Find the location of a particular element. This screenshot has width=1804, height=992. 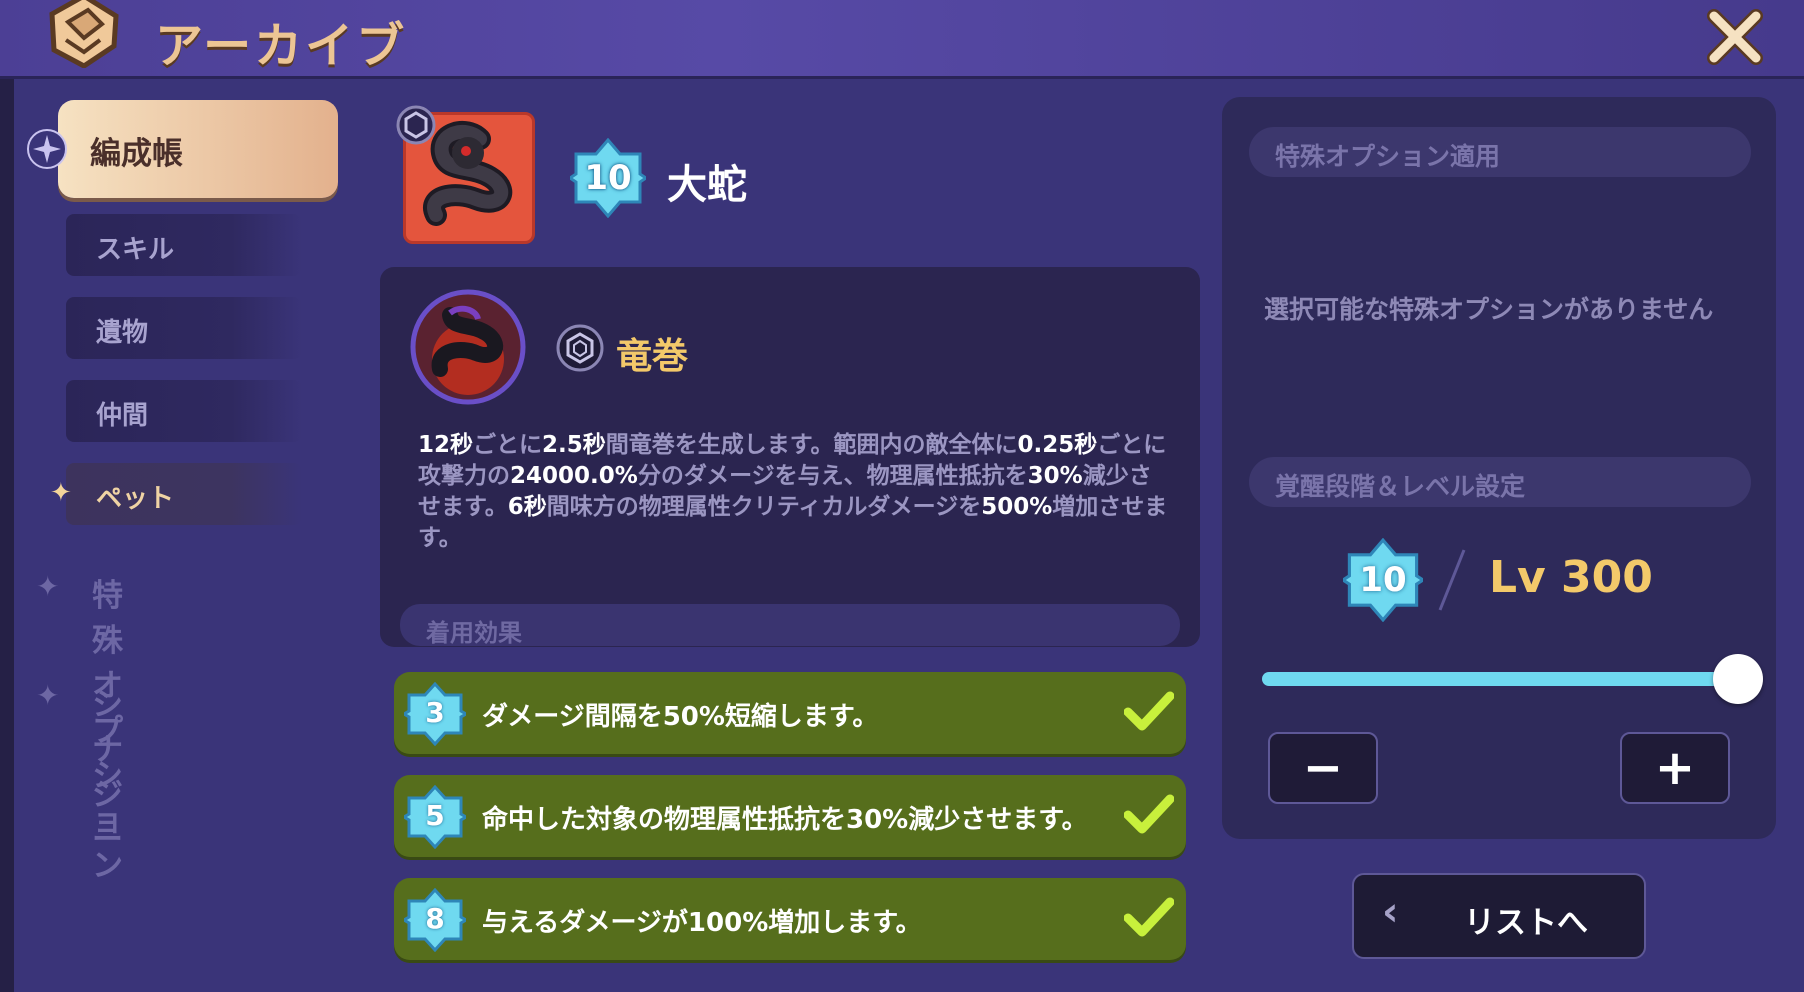

increase-level-button: + is located at coordinates (1675, 768).